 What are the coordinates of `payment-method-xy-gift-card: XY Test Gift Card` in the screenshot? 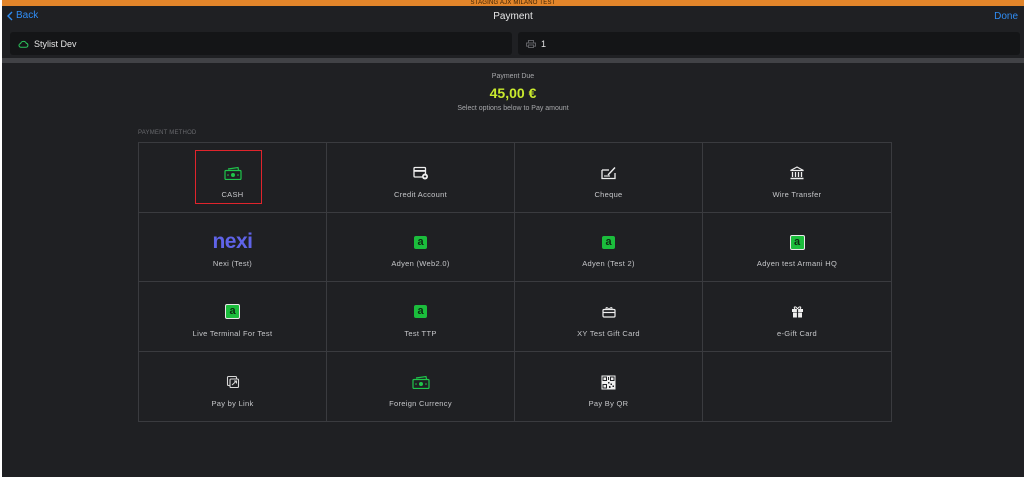 It's located at (609, 317).